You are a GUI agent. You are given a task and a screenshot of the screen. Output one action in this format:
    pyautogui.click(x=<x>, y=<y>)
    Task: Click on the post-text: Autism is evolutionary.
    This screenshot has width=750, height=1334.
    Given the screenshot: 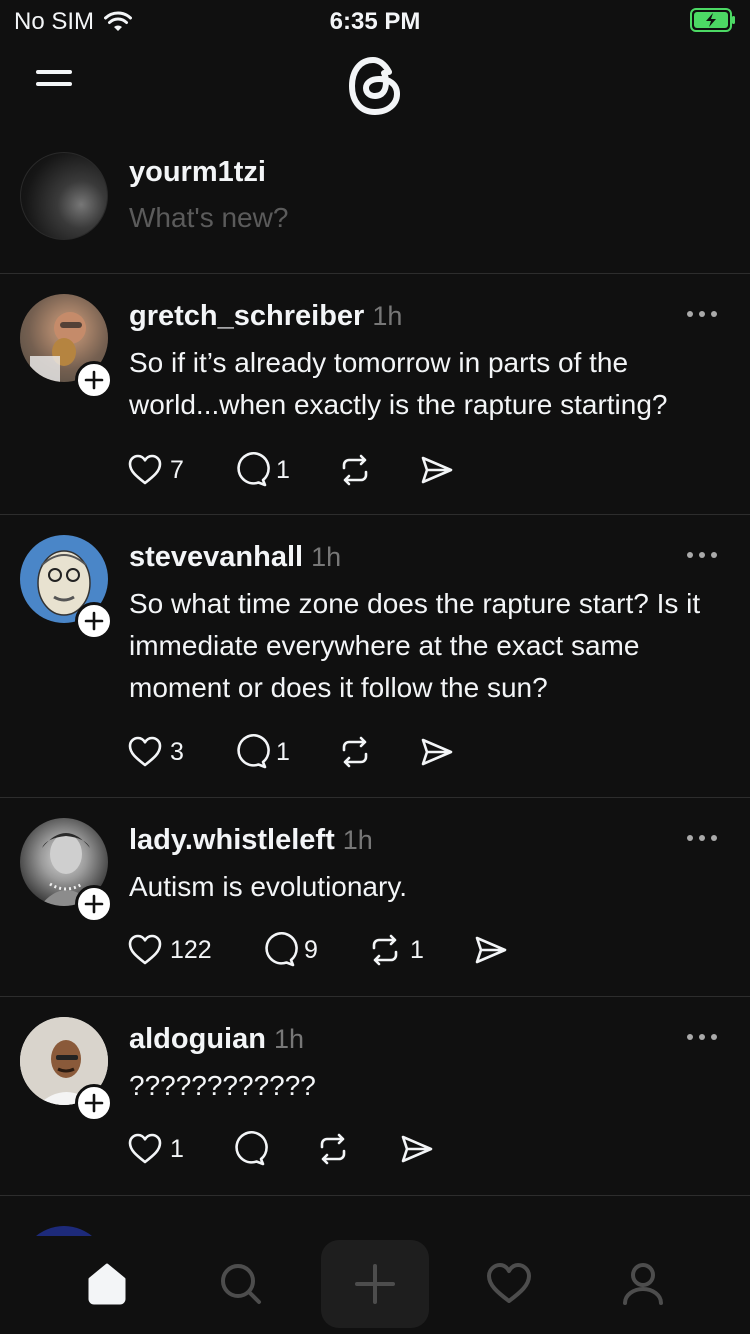 What is the action you would take?
    pyautogui.click(x=268, y=886)
    